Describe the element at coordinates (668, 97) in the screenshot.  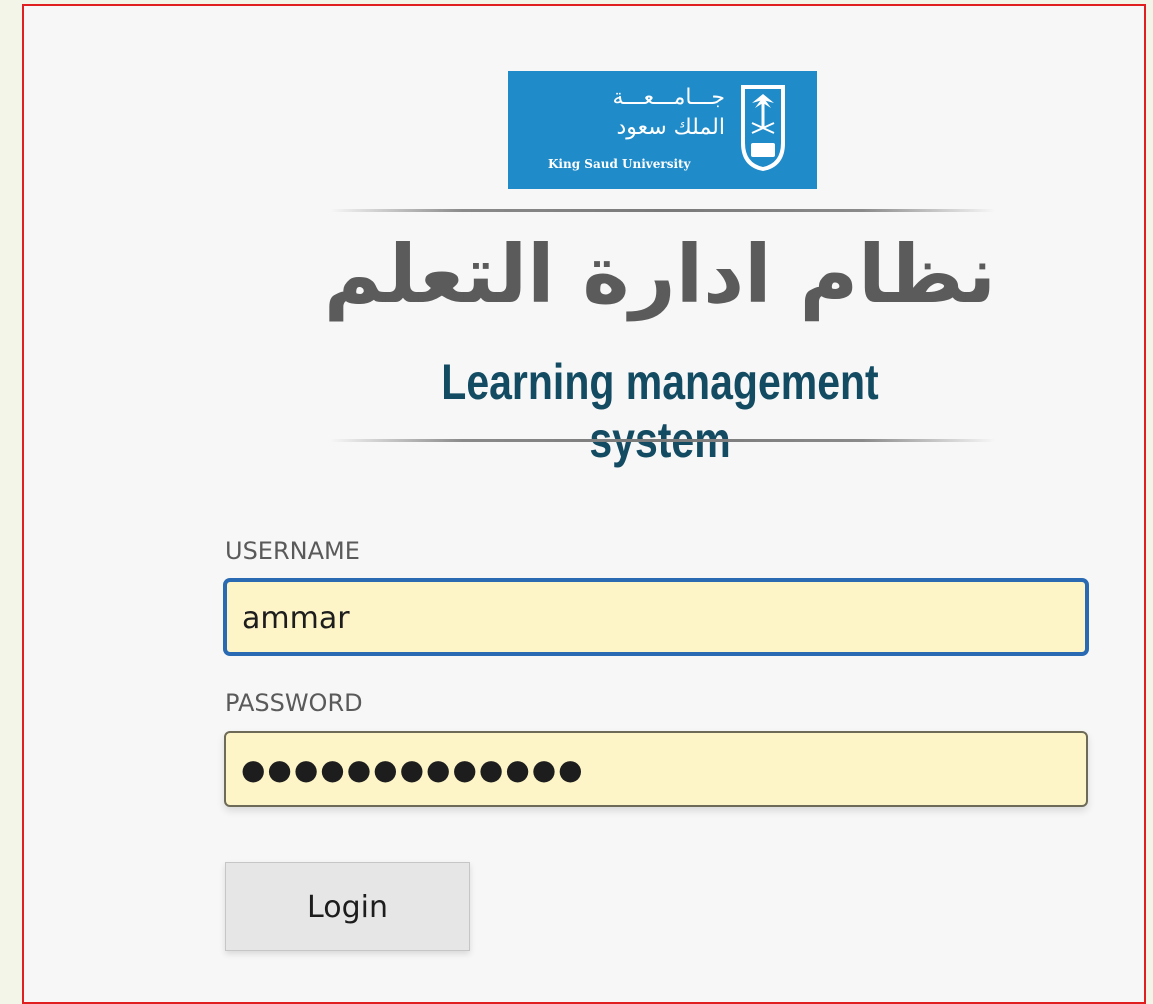
I see `logo-arabic-line1: جـــامـــعـــة` at that location.